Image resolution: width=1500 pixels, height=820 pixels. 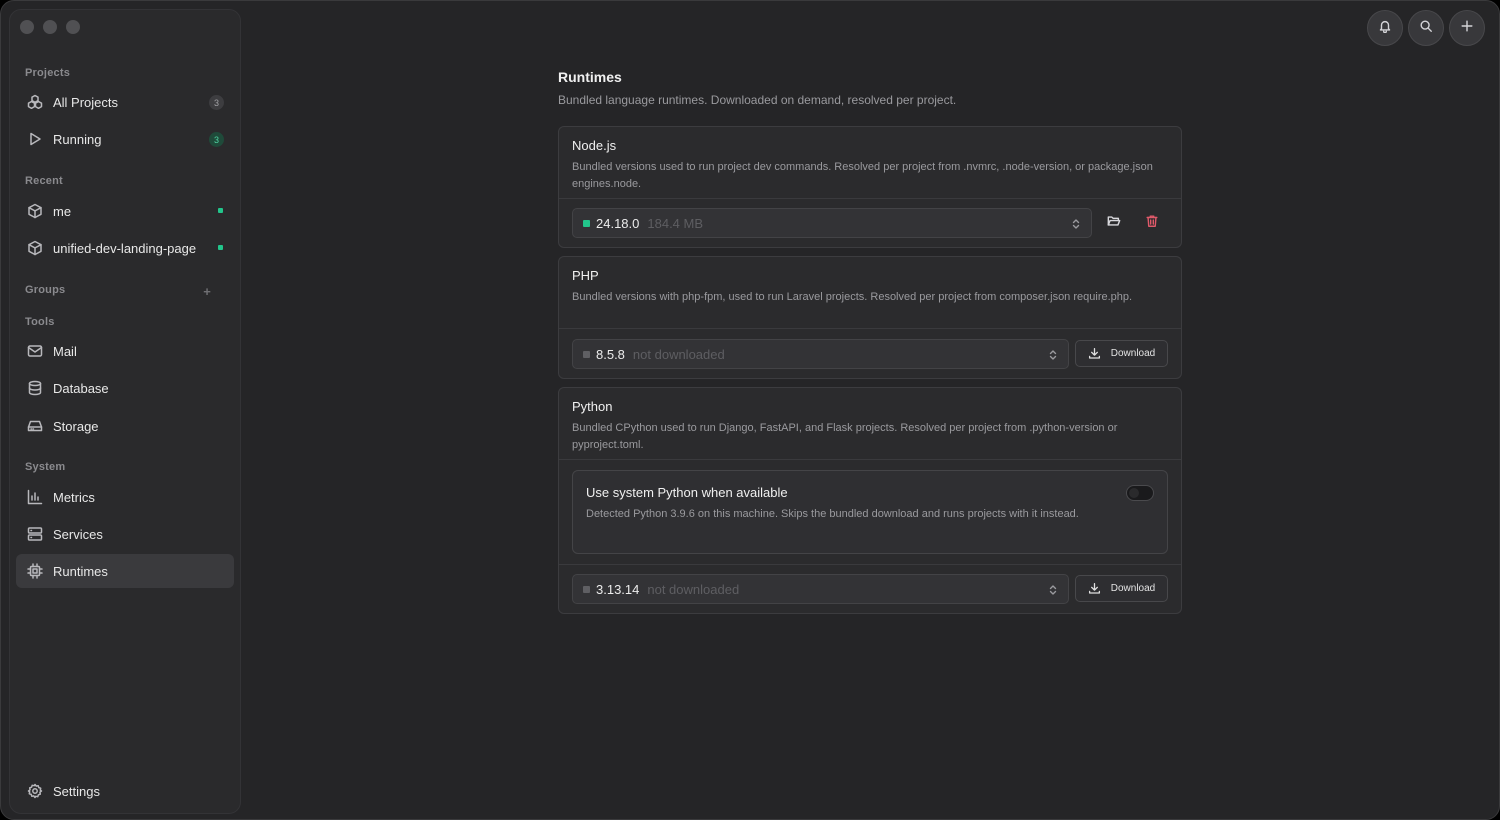 I want to click on php-download-button: Download, so click(x=1121, y=353).